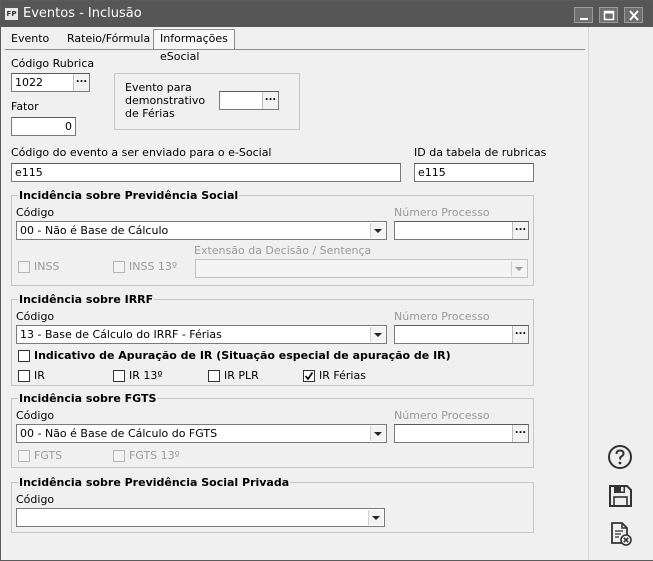 The height and width of the screenshot is (561, 653). I want to click on fgts-label: FGTS, so click(48, 455).